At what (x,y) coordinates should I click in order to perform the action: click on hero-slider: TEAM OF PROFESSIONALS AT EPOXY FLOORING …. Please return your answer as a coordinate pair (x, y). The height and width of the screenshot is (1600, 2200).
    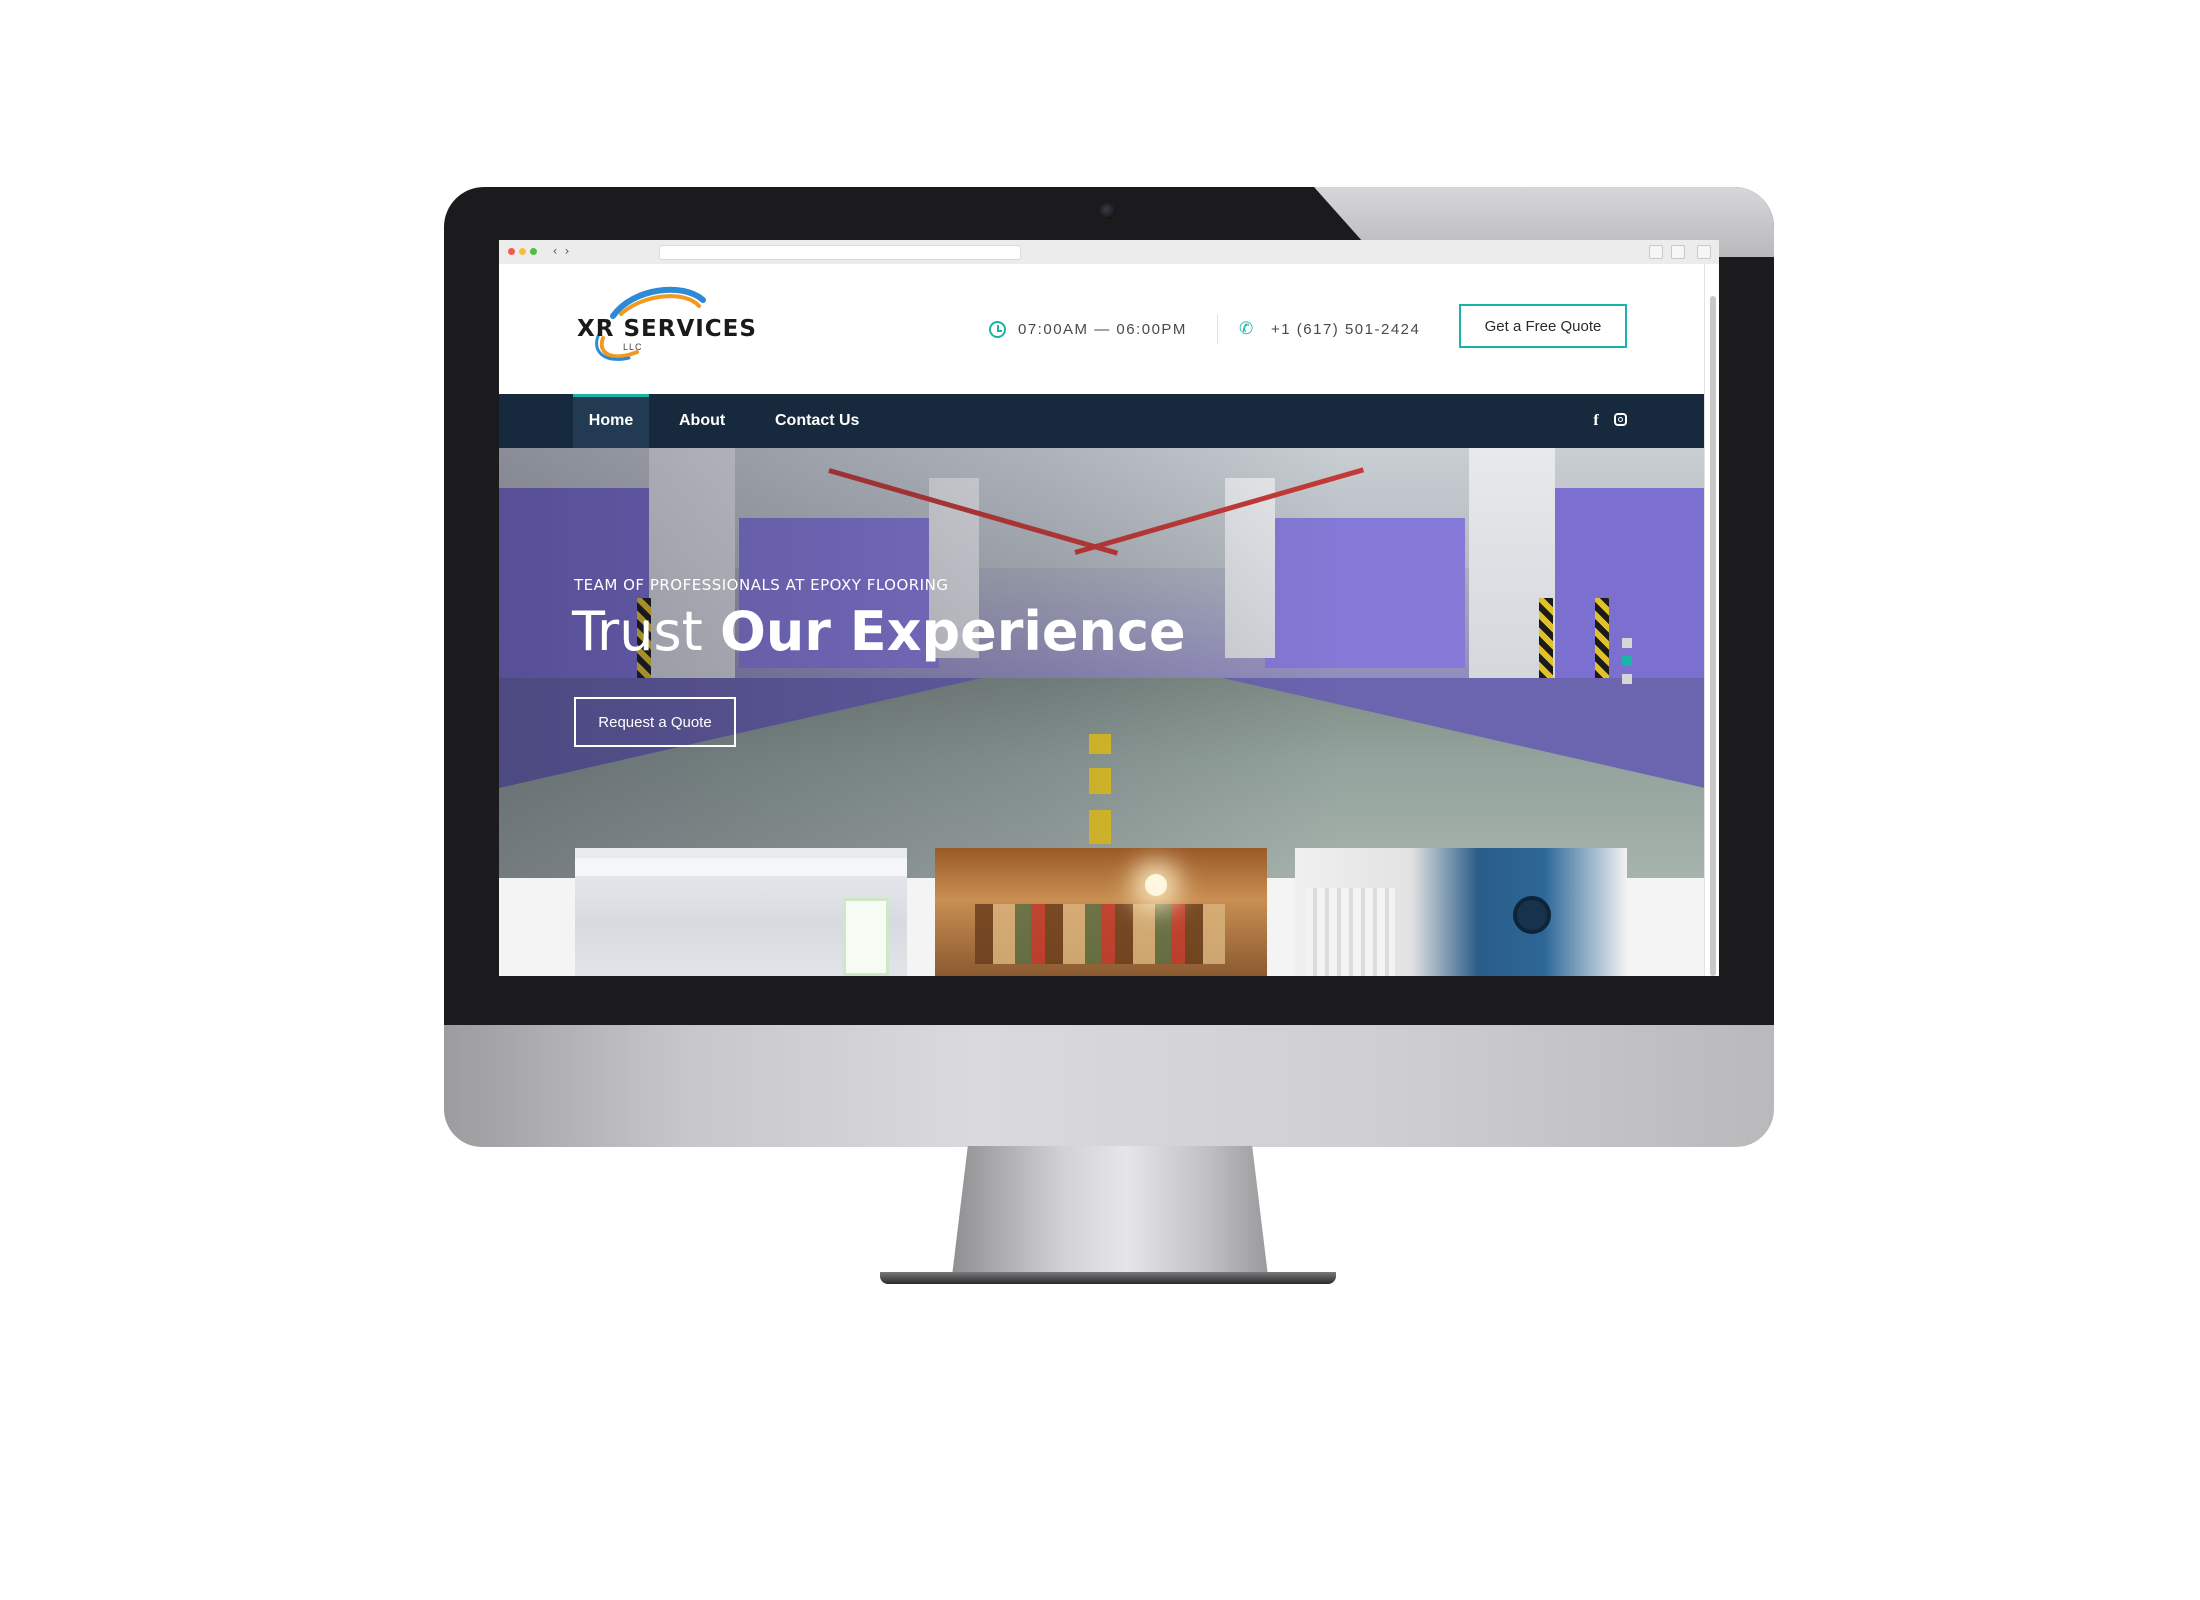
    Looking at the image, I should click on (1102, 663).